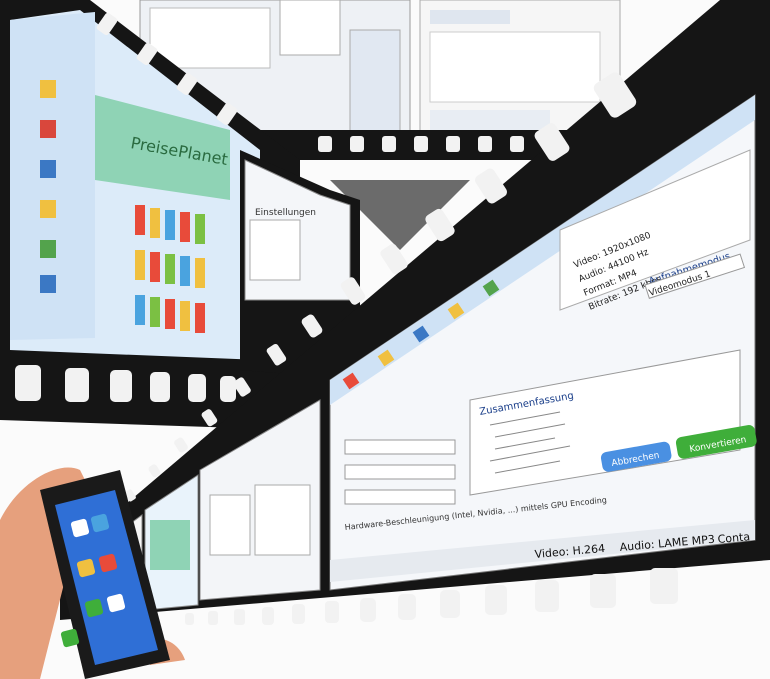 This screenshot has width=770, height=679. What do you see at coordinates (285, 213) in the screenshot?
I see `side-window-label: Einstellungen` at bounding box center [285, 213].